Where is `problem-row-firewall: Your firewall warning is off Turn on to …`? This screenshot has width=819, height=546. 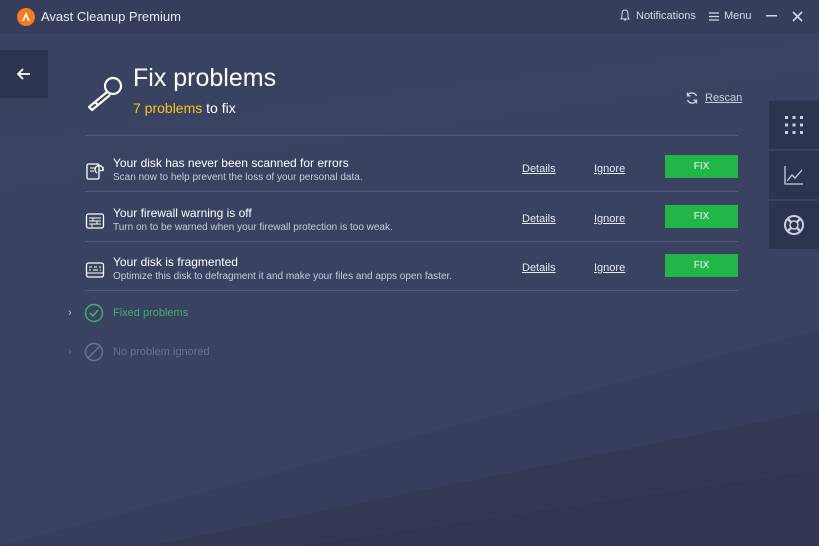
problem-row-firewall: Your firewall warning is off Turn on to … is located at coordinates (411, 229).